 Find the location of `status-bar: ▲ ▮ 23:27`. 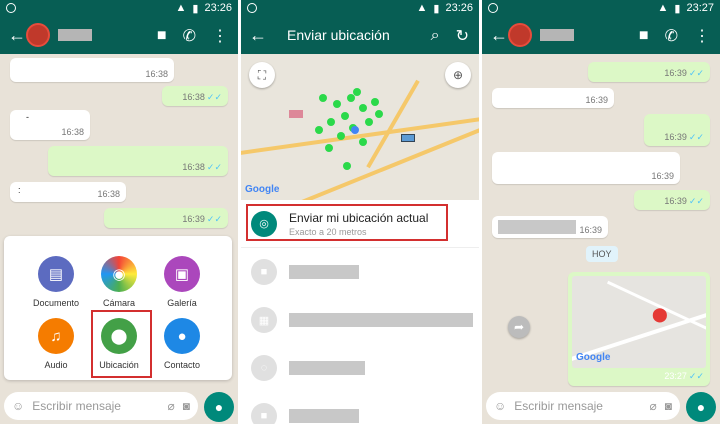

status-bar: ▲ ▮ 23:27 is located at coordinates (601, 8).